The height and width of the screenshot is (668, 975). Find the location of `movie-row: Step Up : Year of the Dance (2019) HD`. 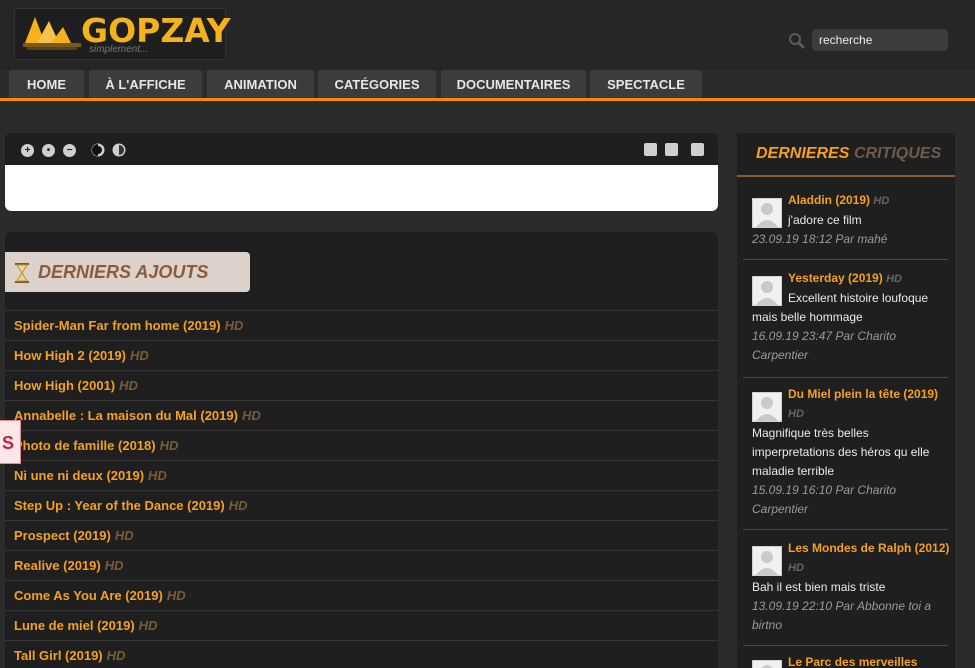

movie-row: Step Up : Year of the Dance (2019) HD is located at coordinates (361, 505).